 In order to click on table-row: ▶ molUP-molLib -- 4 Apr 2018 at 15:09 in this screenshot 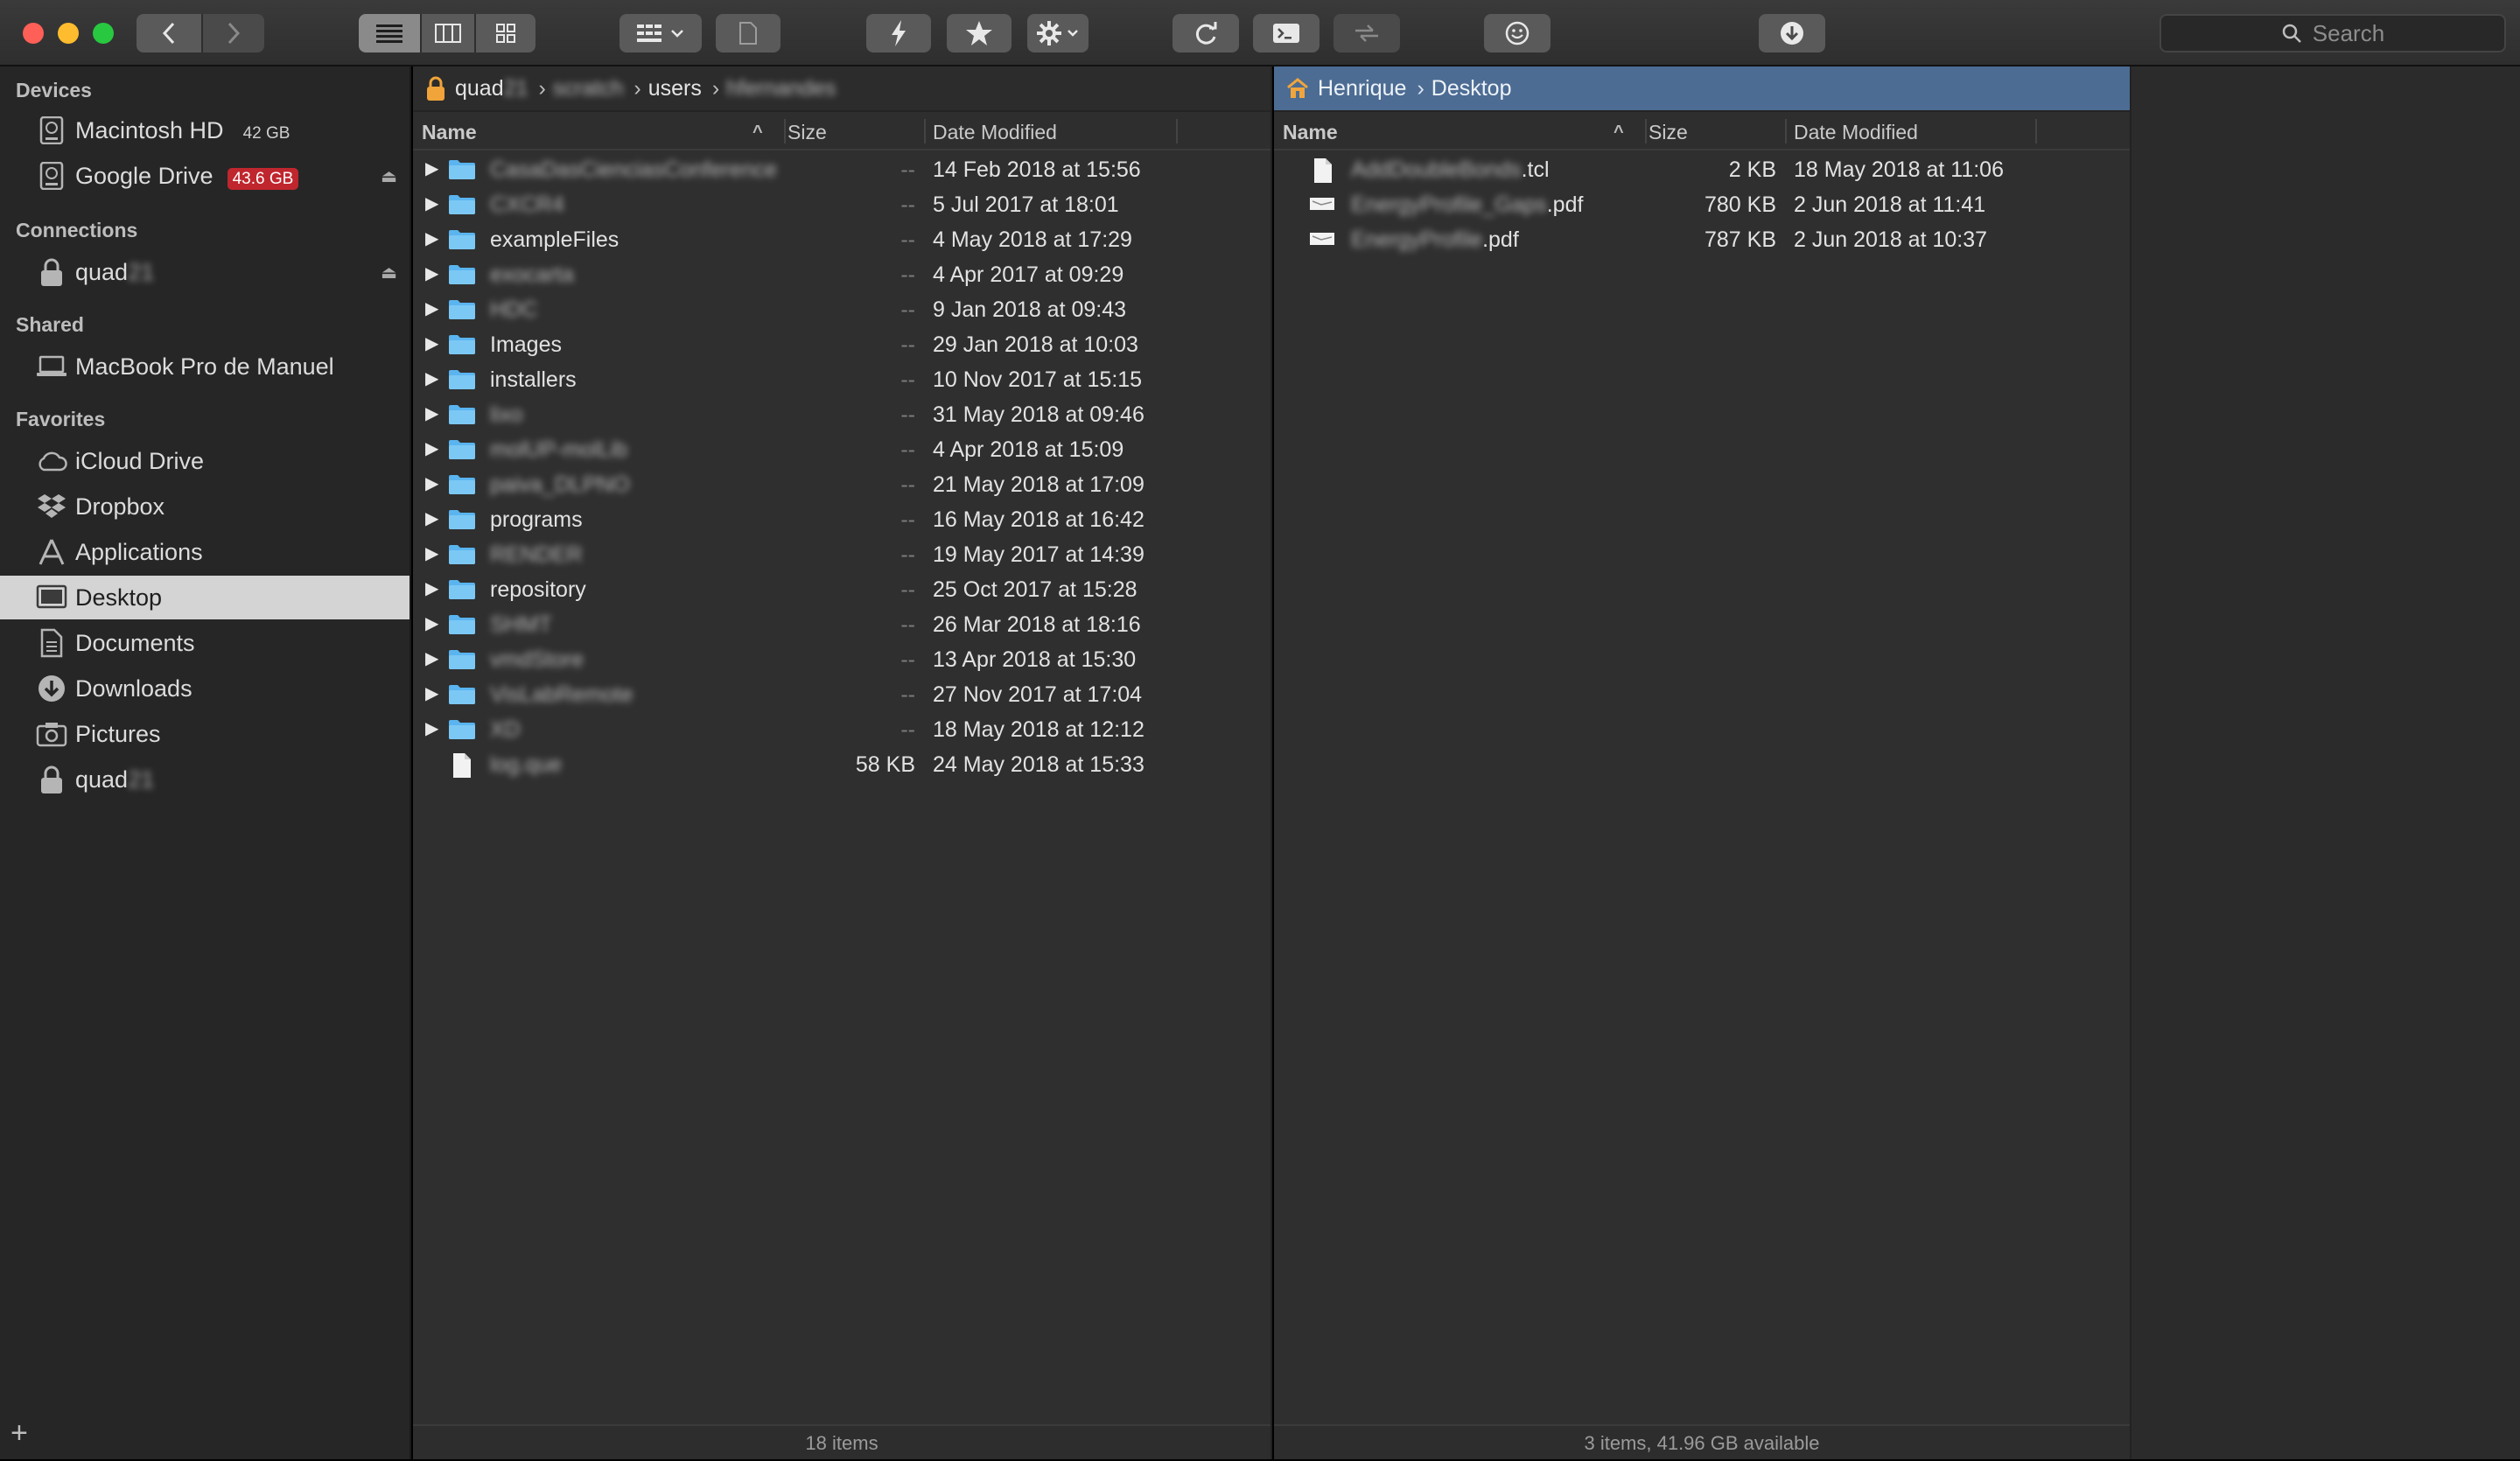, I will do `click(841, 449)`.